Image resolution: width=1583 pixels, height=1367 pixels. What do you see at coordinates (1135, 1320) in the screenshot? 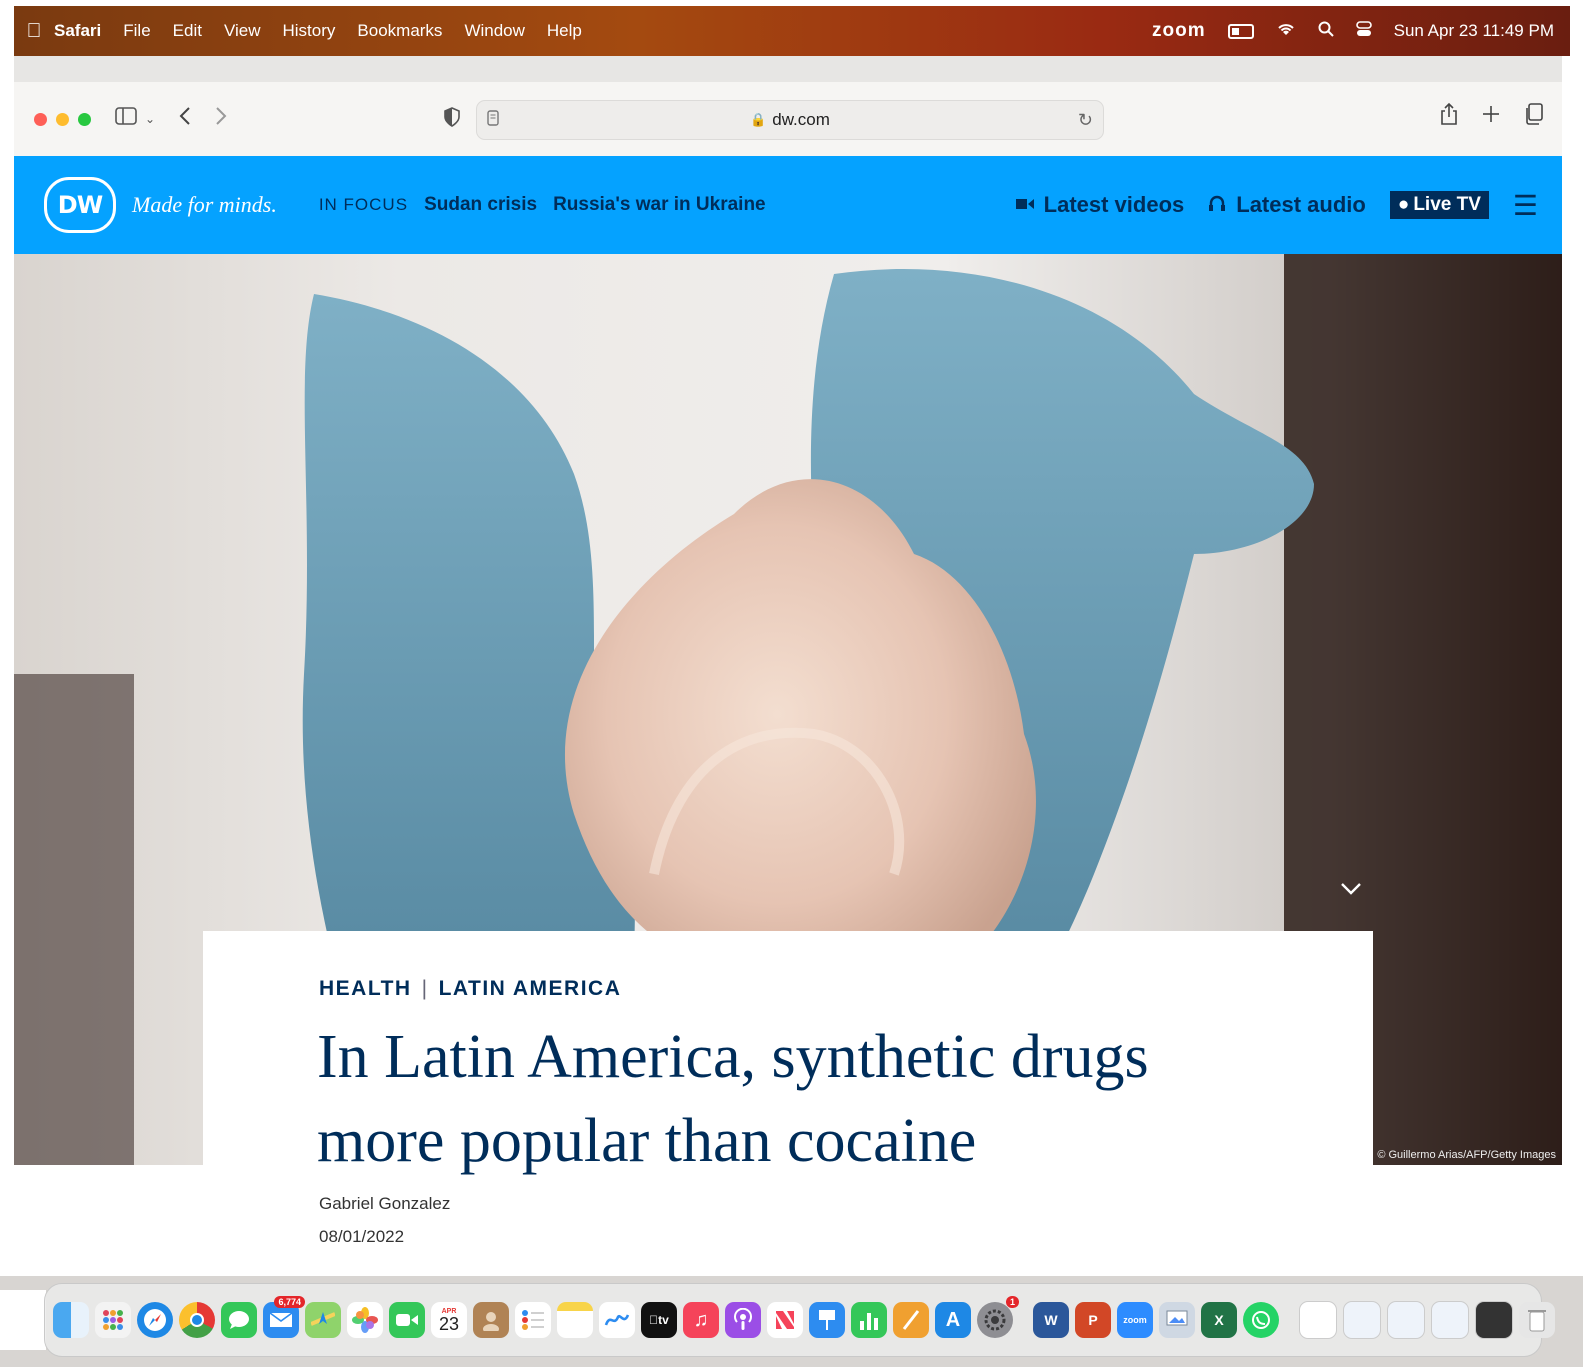
I see `zoom-app-icon: zoom` at bounding box center [1135, 1320].